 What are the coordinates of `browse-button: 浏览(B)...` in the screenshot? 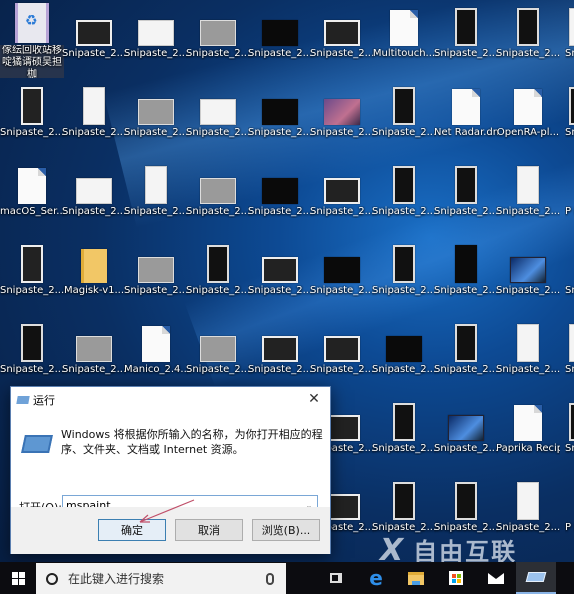 It's located at (286, 530).